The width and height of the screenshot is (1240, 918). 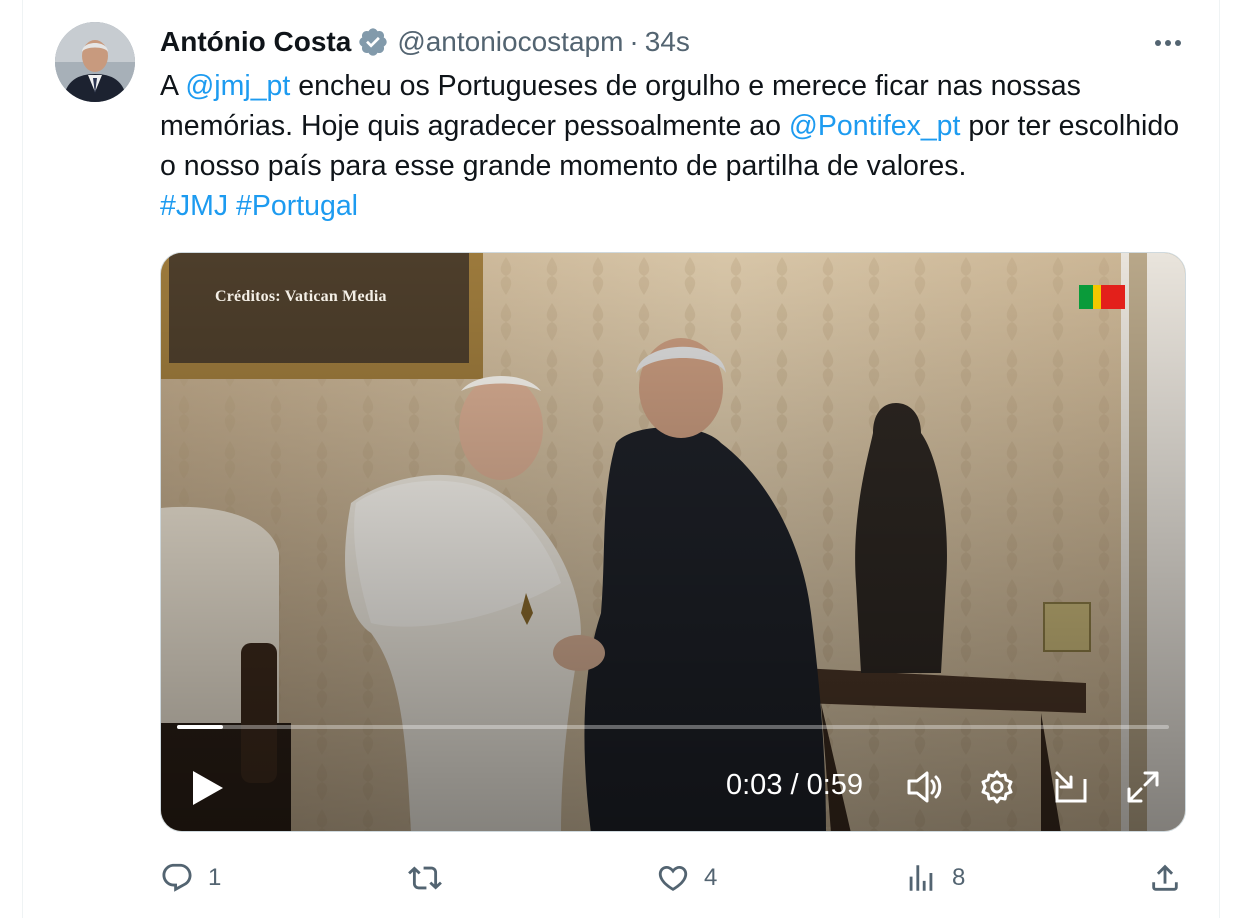 I want to click on text-segment: A, so click(x=173, y=86).